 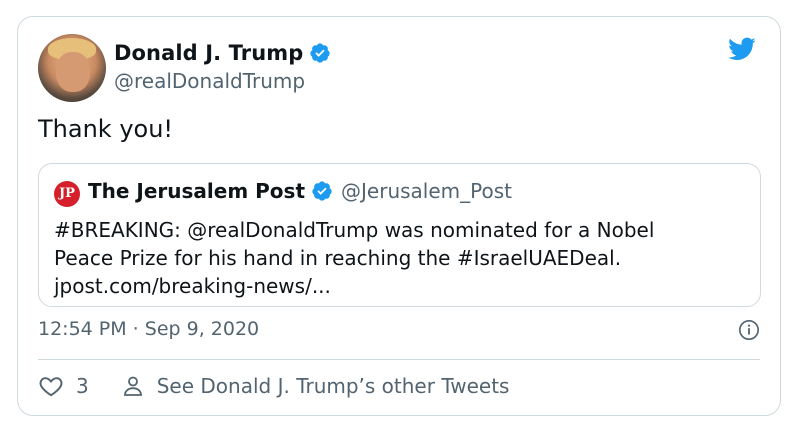 I want to click on author-name: Donald J. Trump, so click(x=208, y=53).